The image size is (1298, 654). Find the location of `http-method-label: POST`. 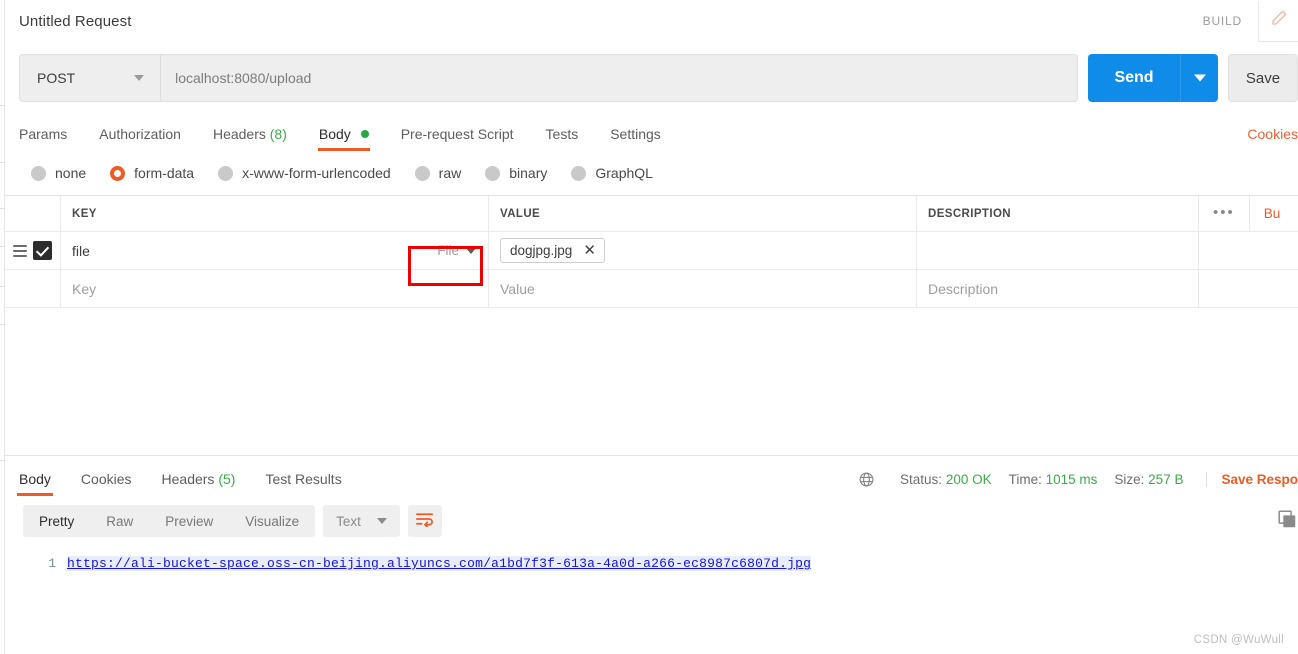

http-method-label: POST is located at coordinates (56, 78).